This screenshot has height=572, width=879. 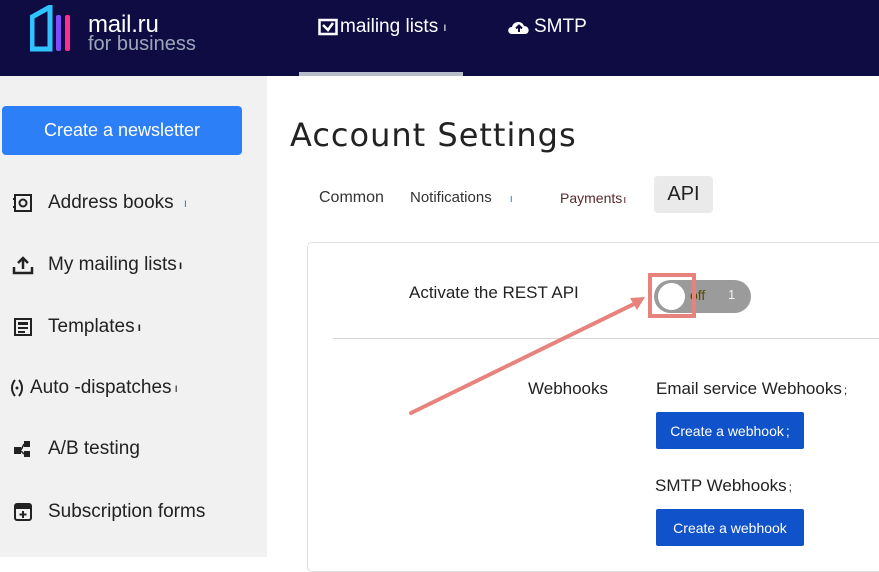 What do you see at coordinates (527, 356) in the screenshot?
I see `annotation-arrow` at bounding box center [527, 356].